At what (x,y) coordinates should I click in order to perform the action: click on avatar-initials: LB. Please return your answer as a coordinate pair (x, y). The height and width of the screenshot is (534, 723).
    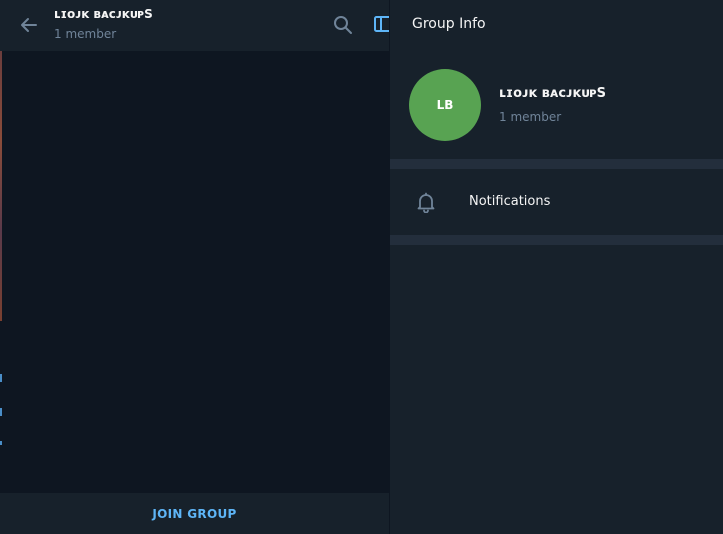
    Looking at the image, I should click on (445, 105).